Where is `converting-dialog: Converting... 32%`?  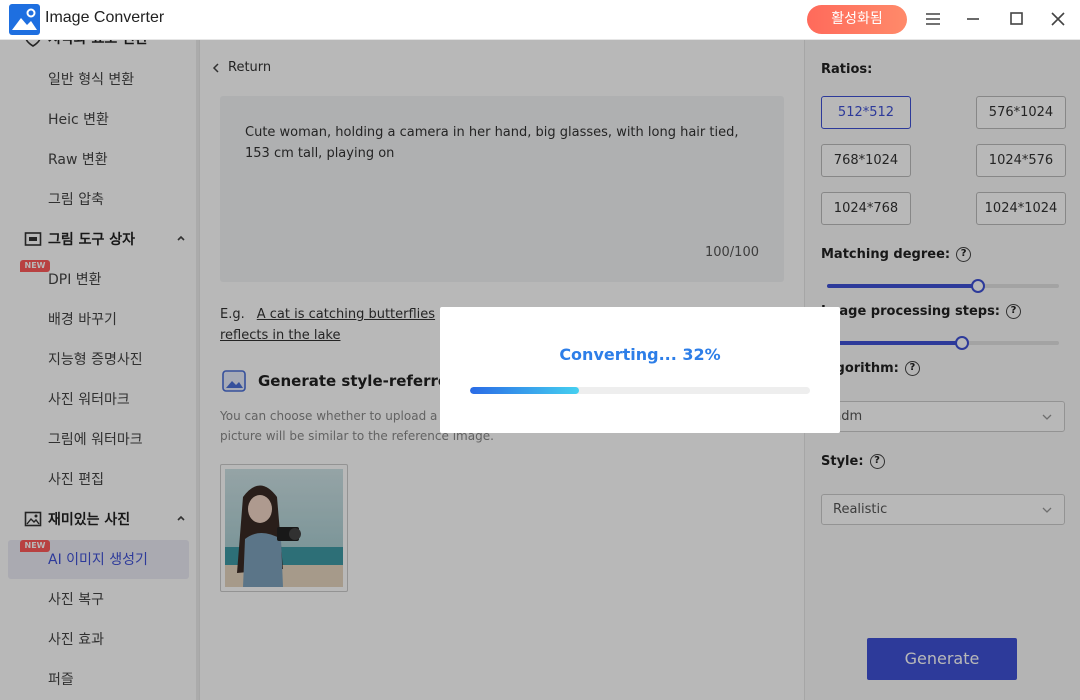 converting-dialog: Converting... 32% is located at coordinates (640, 370).